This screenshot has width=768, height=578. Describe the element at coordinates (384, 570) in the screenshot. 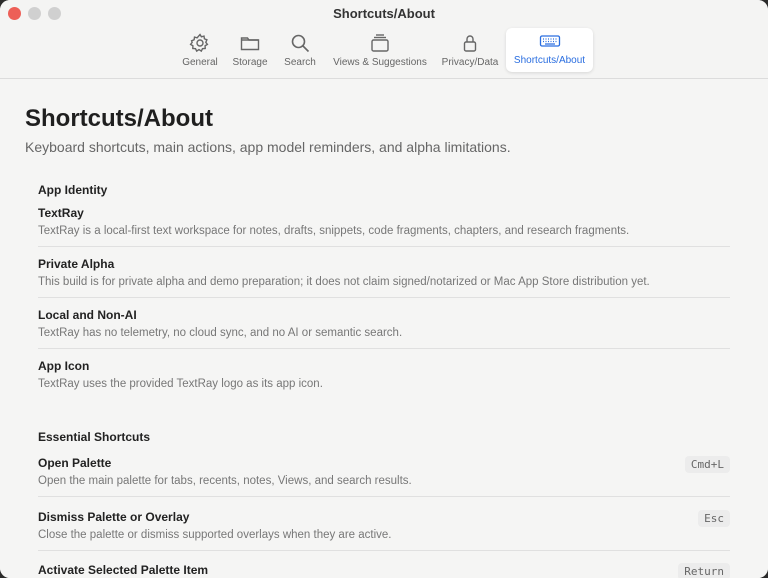

I see `list-item: Activate Selected Palette Item Return` at that location.